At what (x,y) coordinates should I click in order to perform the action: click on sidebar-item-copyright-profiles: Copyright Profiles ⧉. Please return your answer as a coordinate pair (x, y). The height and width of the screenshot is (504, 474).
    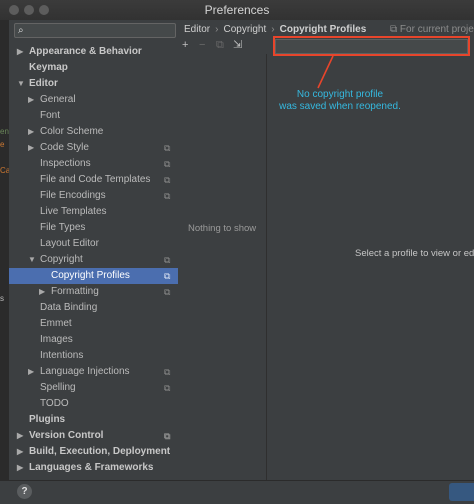
    Looking at the image, I should click on (93, 276).